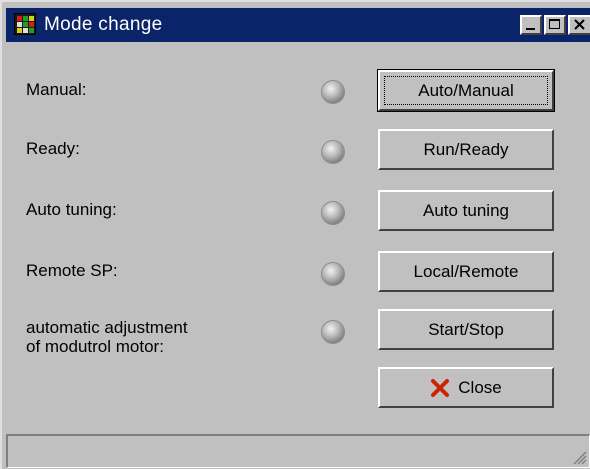 This screenshot has height=469, width=590. Describe the element at coordinates (333, 152) in the screenshot. I see `ready-indicator-lamp` at that location.